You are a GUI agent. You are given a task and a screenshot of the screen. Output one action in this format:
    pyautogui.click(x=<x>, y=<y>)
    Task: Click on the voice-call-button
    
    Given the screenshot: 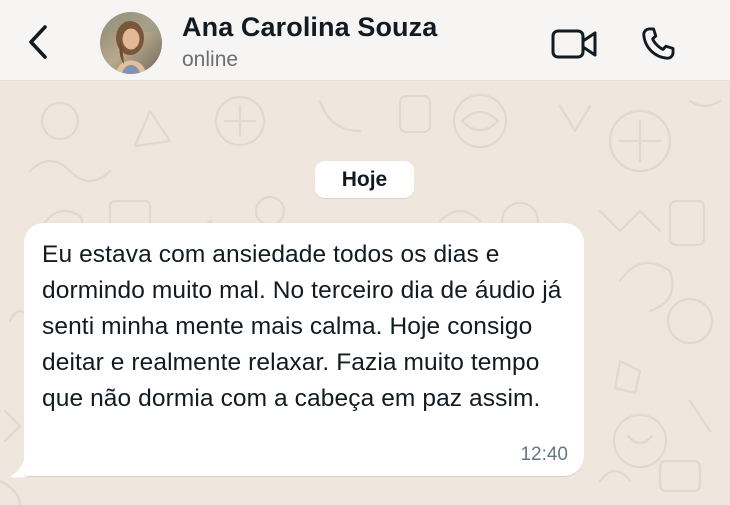 What is the action you would take?
    pyautogui.click(x=658, y=44)
    